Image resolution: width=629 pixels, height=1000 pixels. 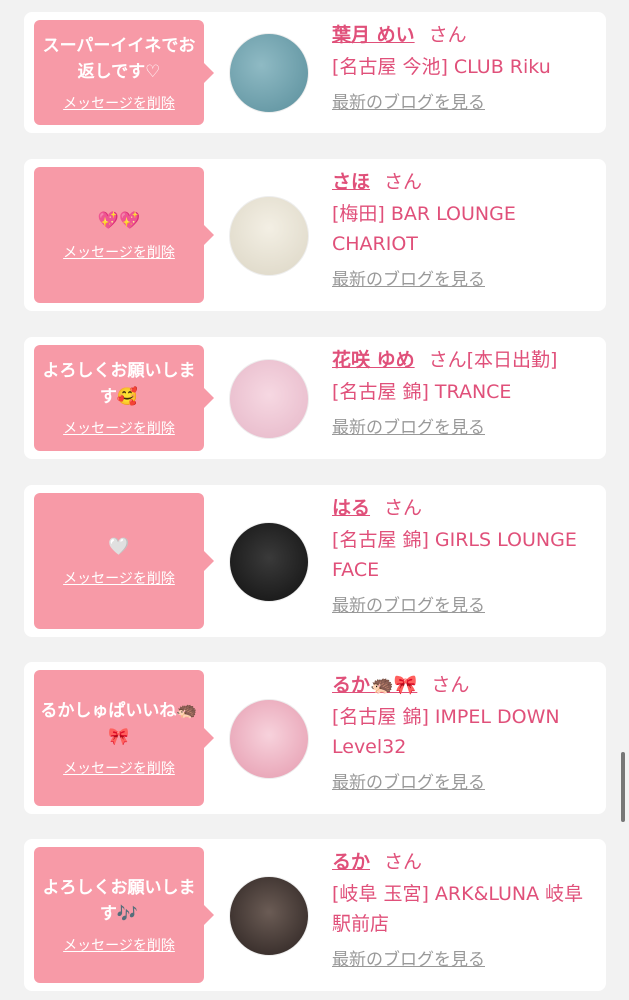 I want to click on name-line: 葉月 めい さん, so click(x=464, y=35).